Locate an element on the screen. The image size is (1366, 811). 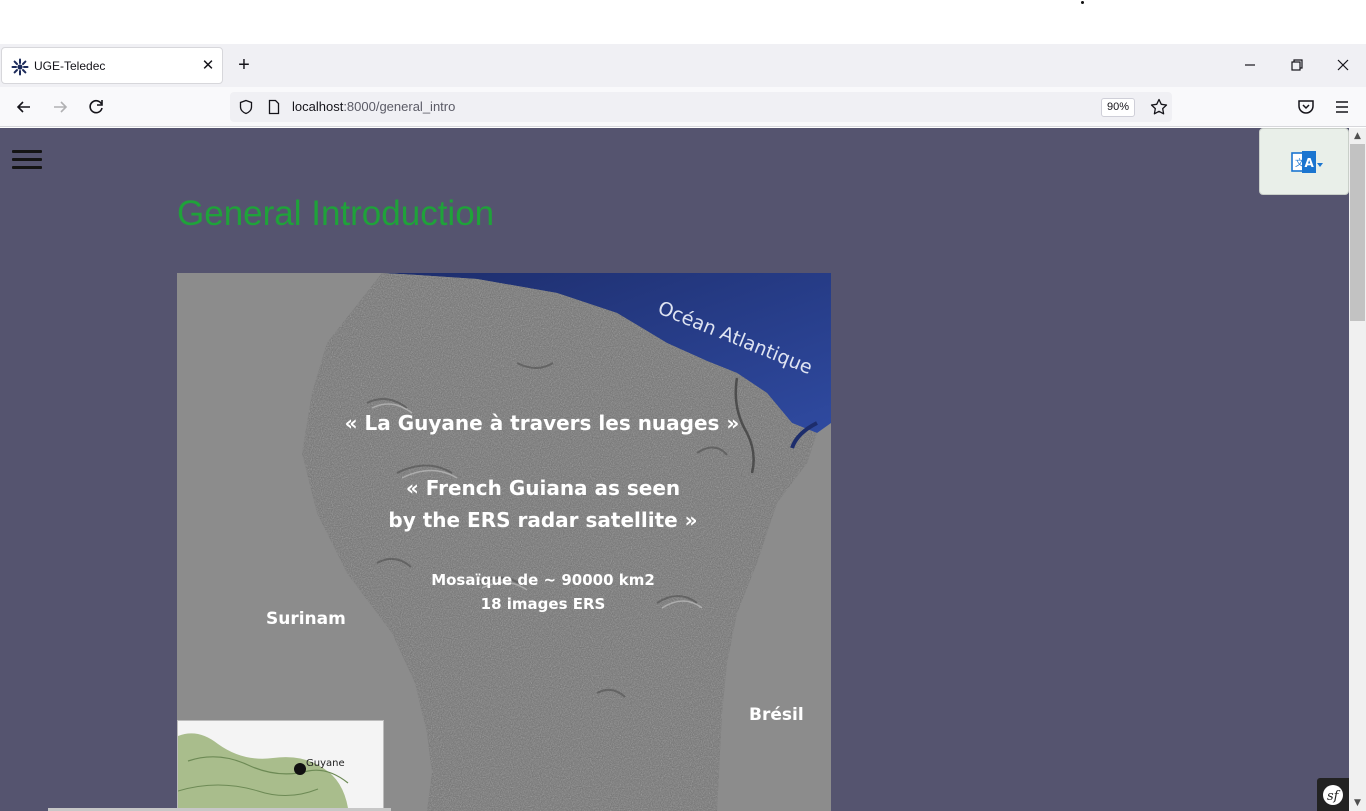
menu-icon is located at coordinates (1342, 107).